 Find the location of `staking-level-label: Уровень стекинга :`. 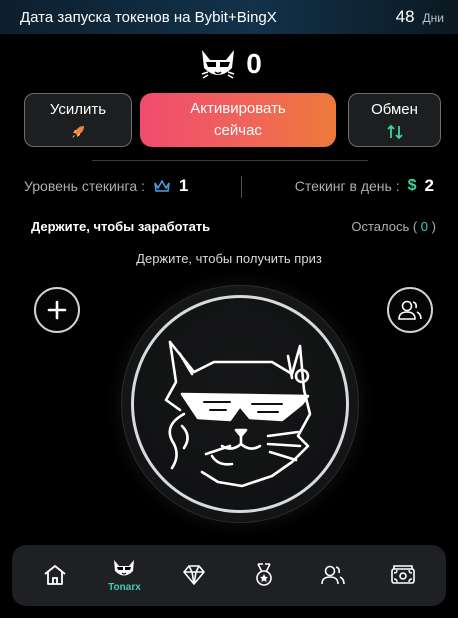

staking-level-label: Уровень стекинга : is located at coordinates (84, 186).